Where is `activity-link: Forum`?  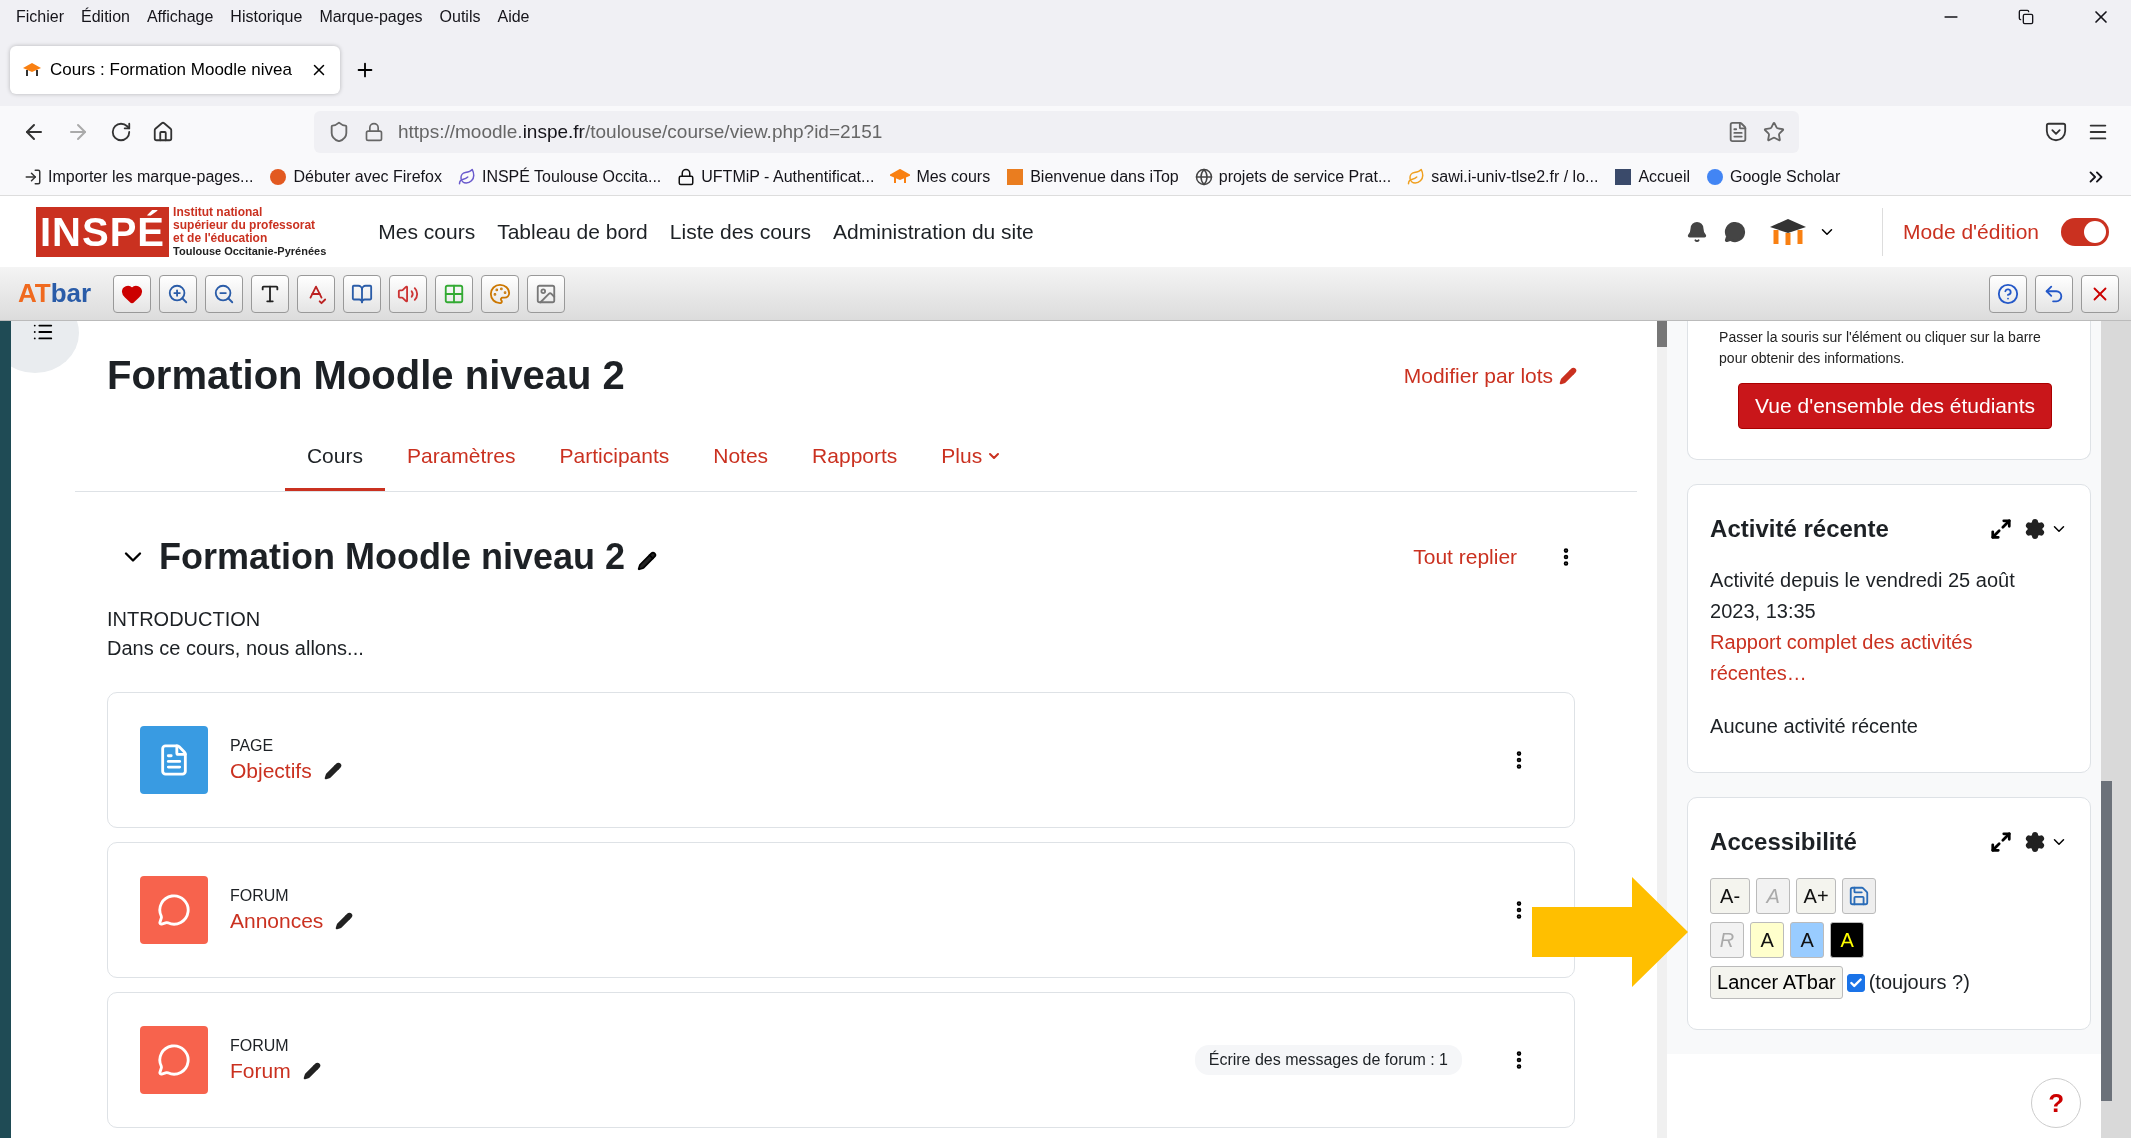 activity-link: Forum is located at coordinates (701, 1071).